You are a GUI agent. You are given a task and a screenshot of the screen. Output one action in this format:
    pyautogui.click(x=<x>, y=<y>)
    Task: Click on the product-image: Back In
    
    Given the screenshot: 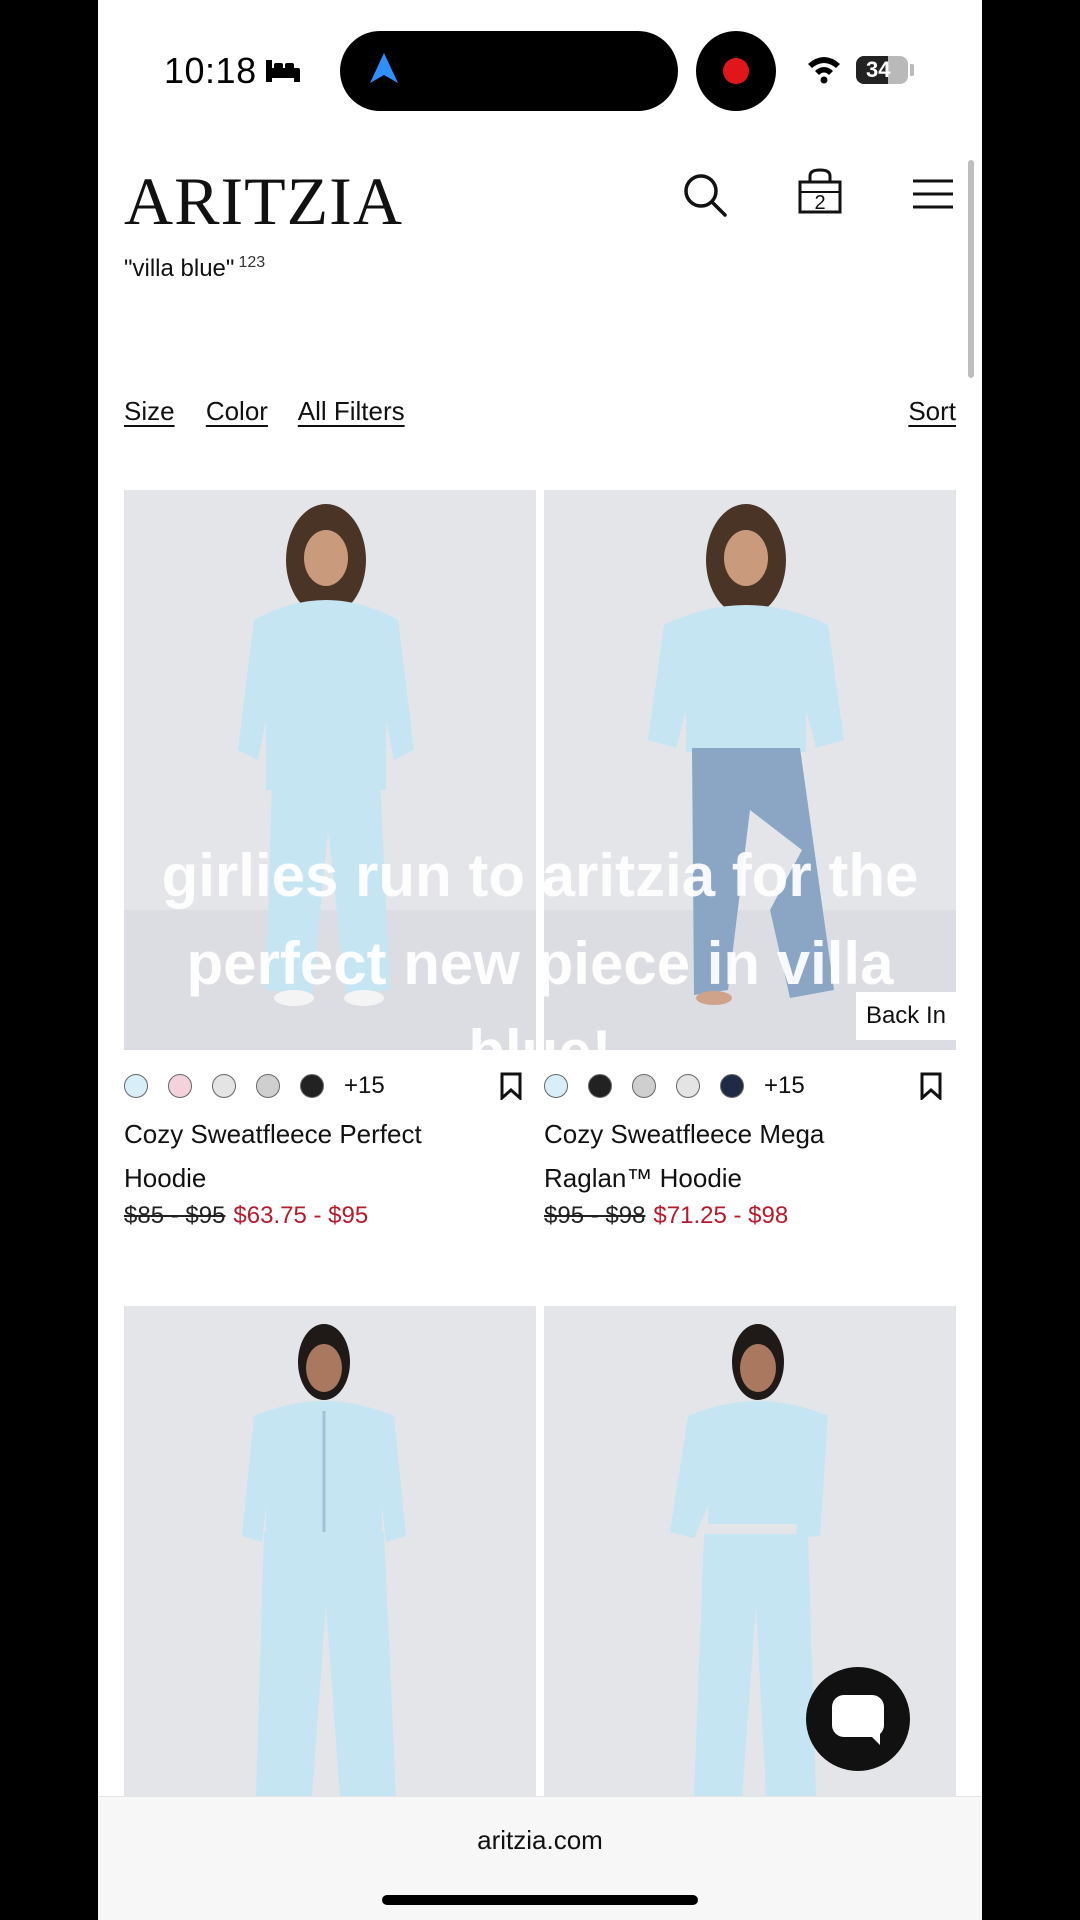 What is the action you would take?
    pyautogui.click(x=750, y=770)
    